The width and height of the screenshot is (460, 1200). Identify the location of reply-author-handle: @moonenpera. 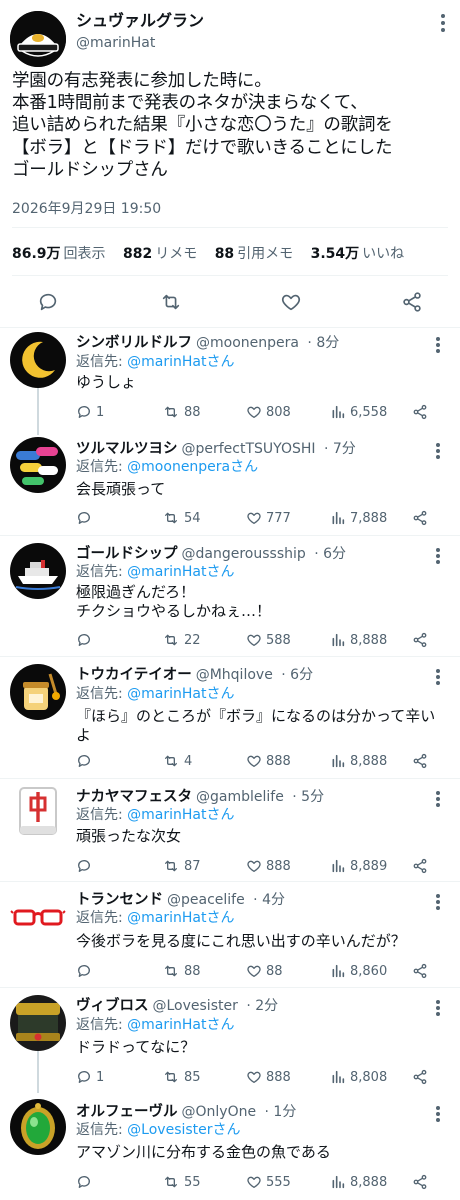
(247, 343).